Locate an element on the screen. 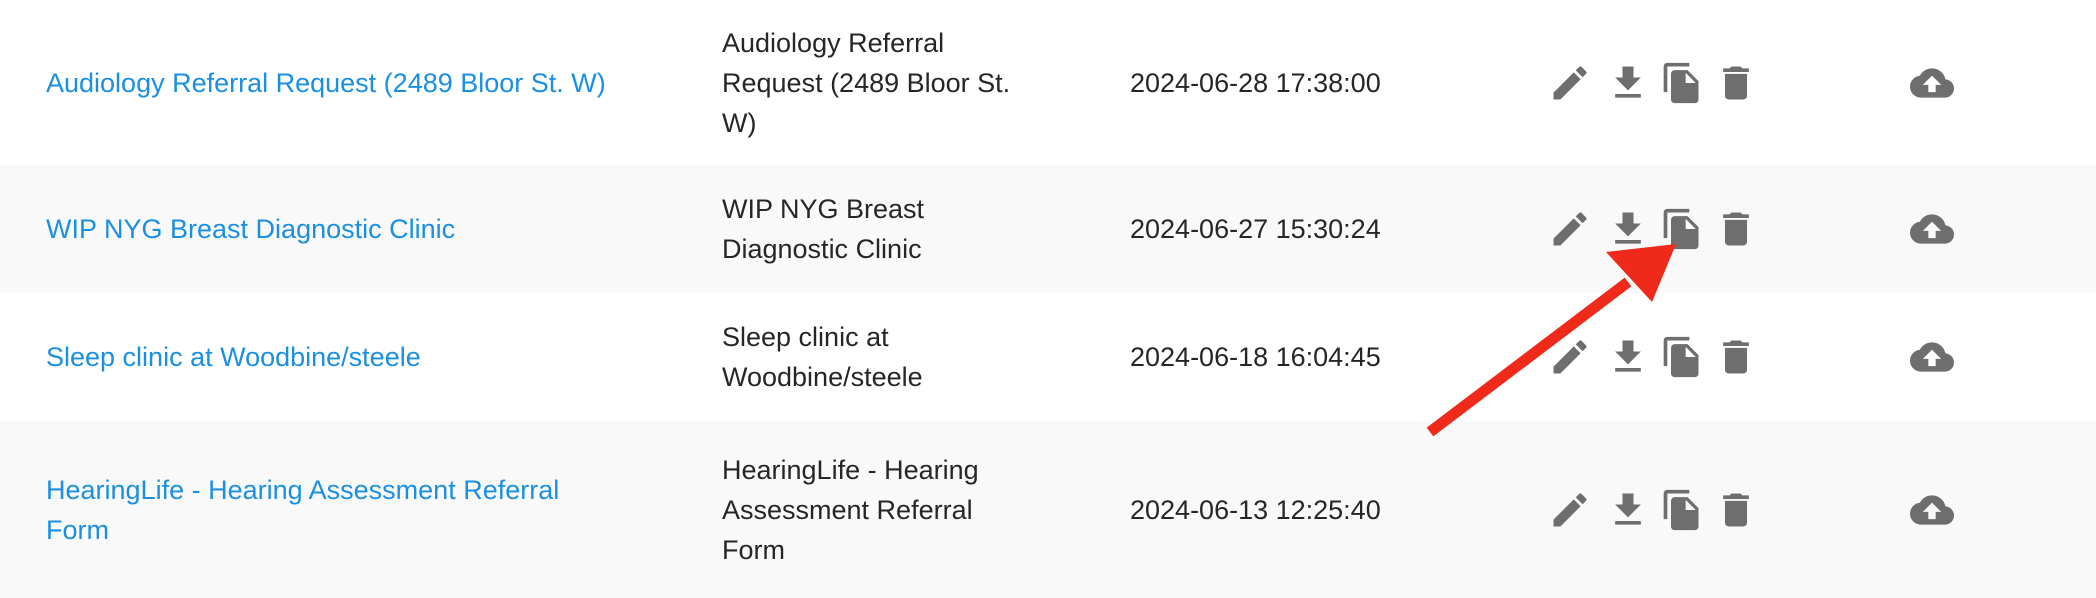  description-line: Woodbine/steele is located at coordinates (822, 377).